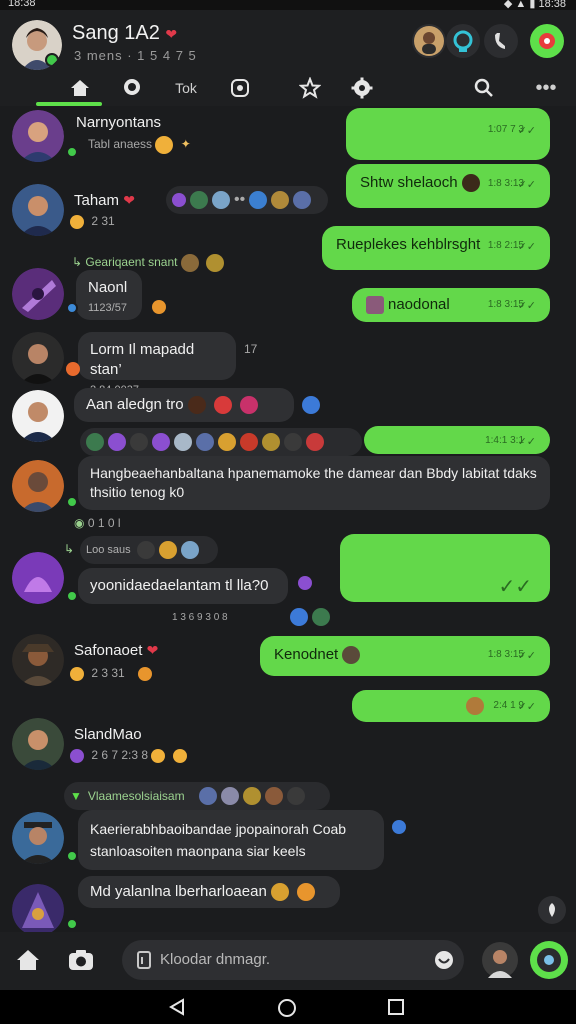 The image size is (576, 1024). Describe the element at coordinates (124, 33) in the screenshot. I see `chat-title: Sang 1A2 ❤` at that location.